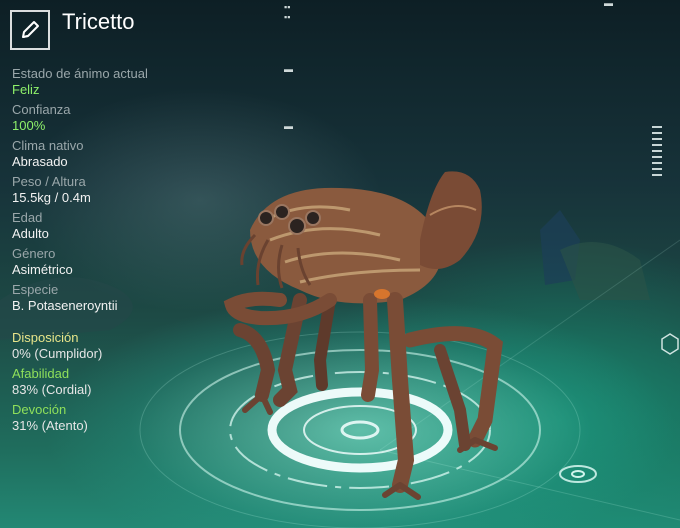 Image resolution: width=680 pixels, height=528 pixels. I want to click on pencil-icon, so click(30, 29).